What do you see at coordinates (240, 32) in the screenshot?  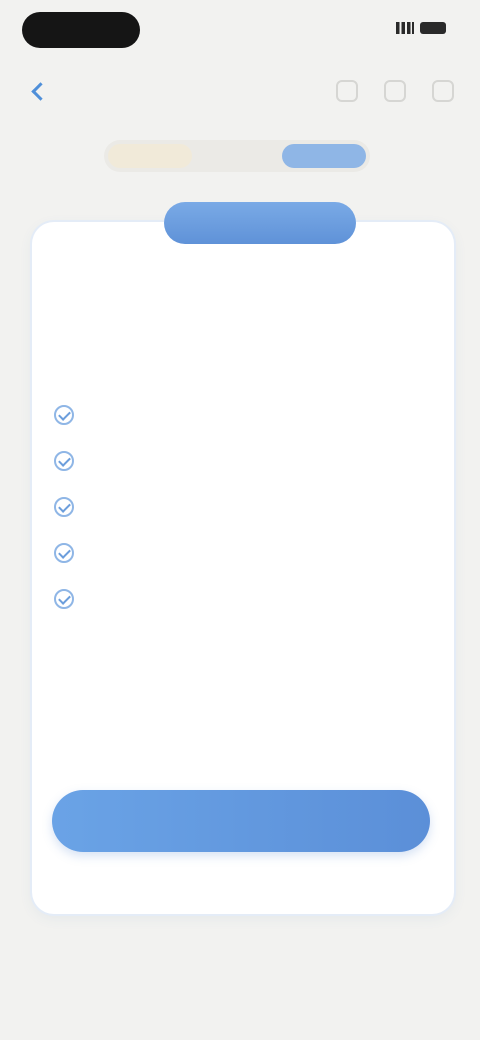 I see `status-bar` at bounding box center [240, 32].